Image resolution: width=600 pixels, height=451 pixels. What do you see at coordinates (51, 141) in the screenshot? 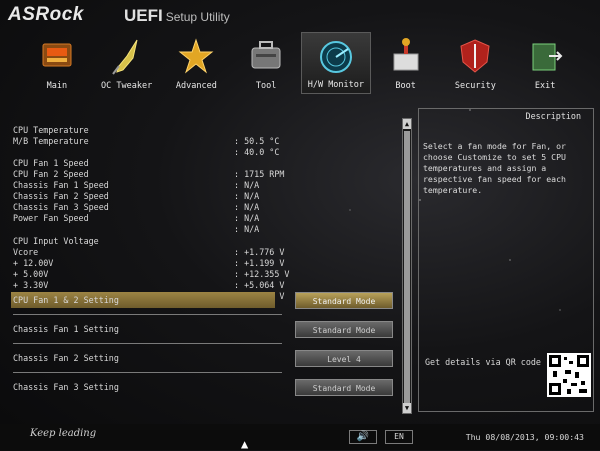
I see `reading-label: M/B Temperature` at bounding box center [51, 141].